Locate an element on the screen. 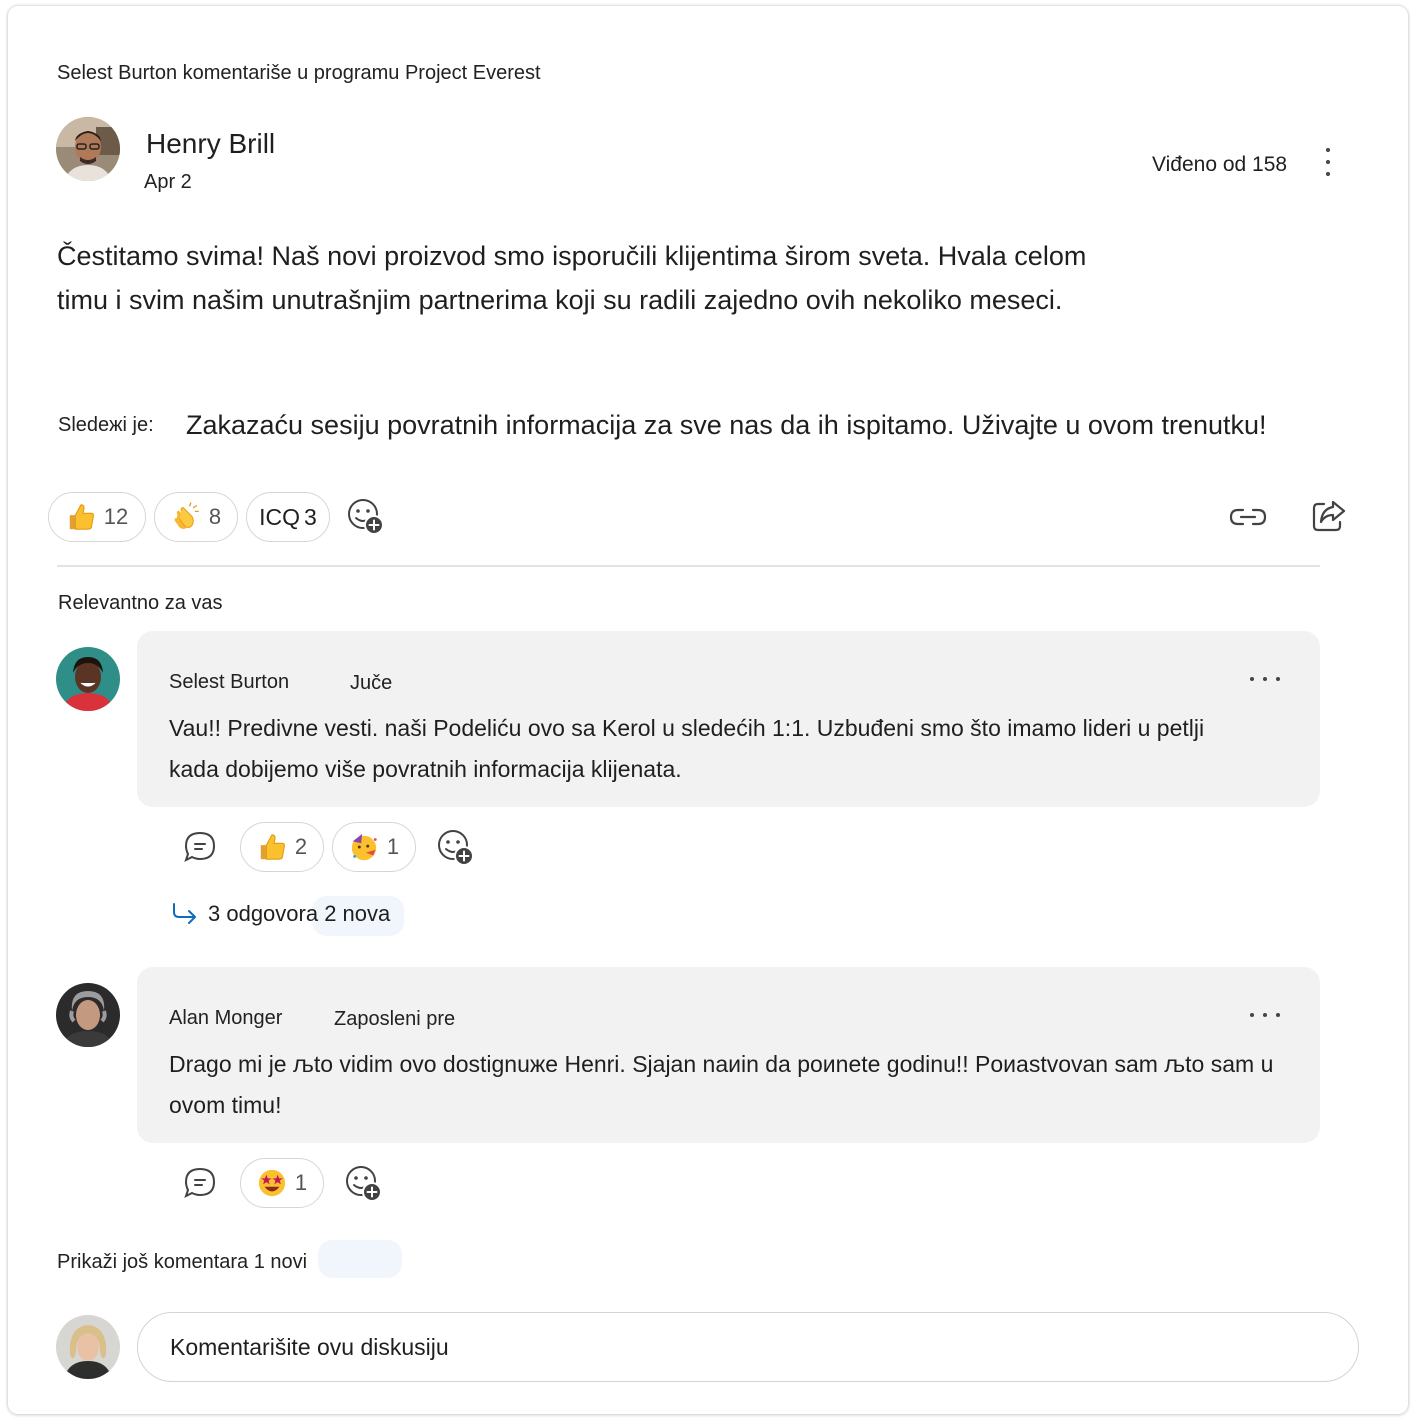  following-label: Sledeжi je: is located at coordinates (106, 425).